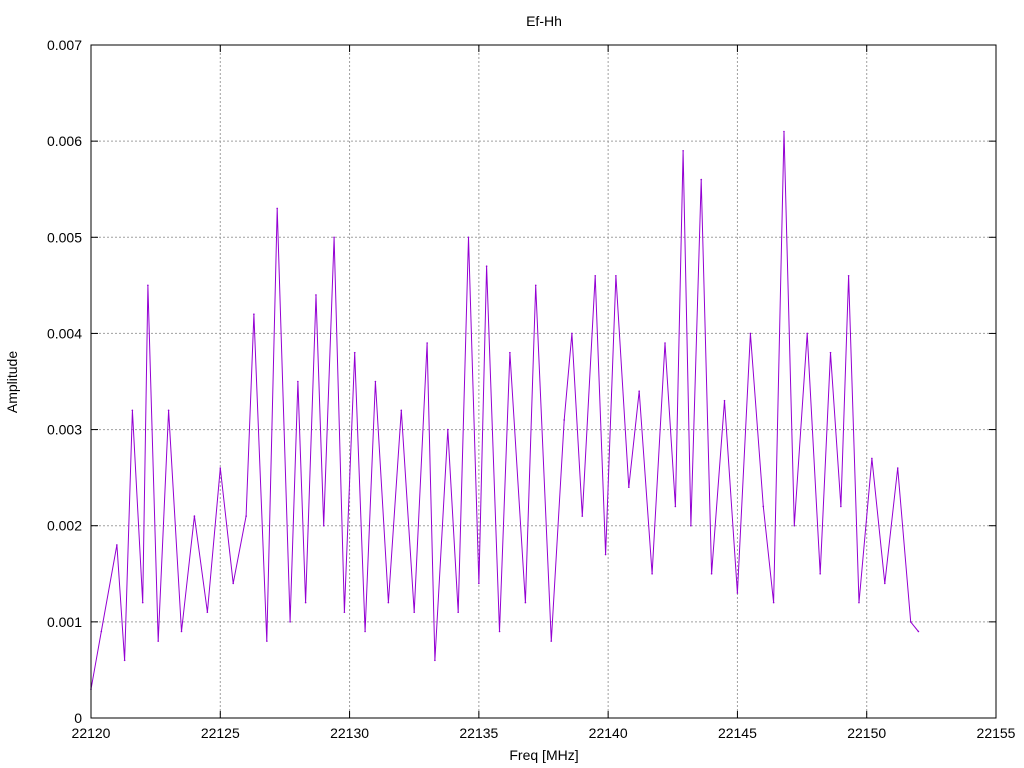 The width and height of the screenshot is (1024, 768). Describe the element at coordinates (64, 526) in the screenshot. I see `y-tick-label: 0.002` at that location.